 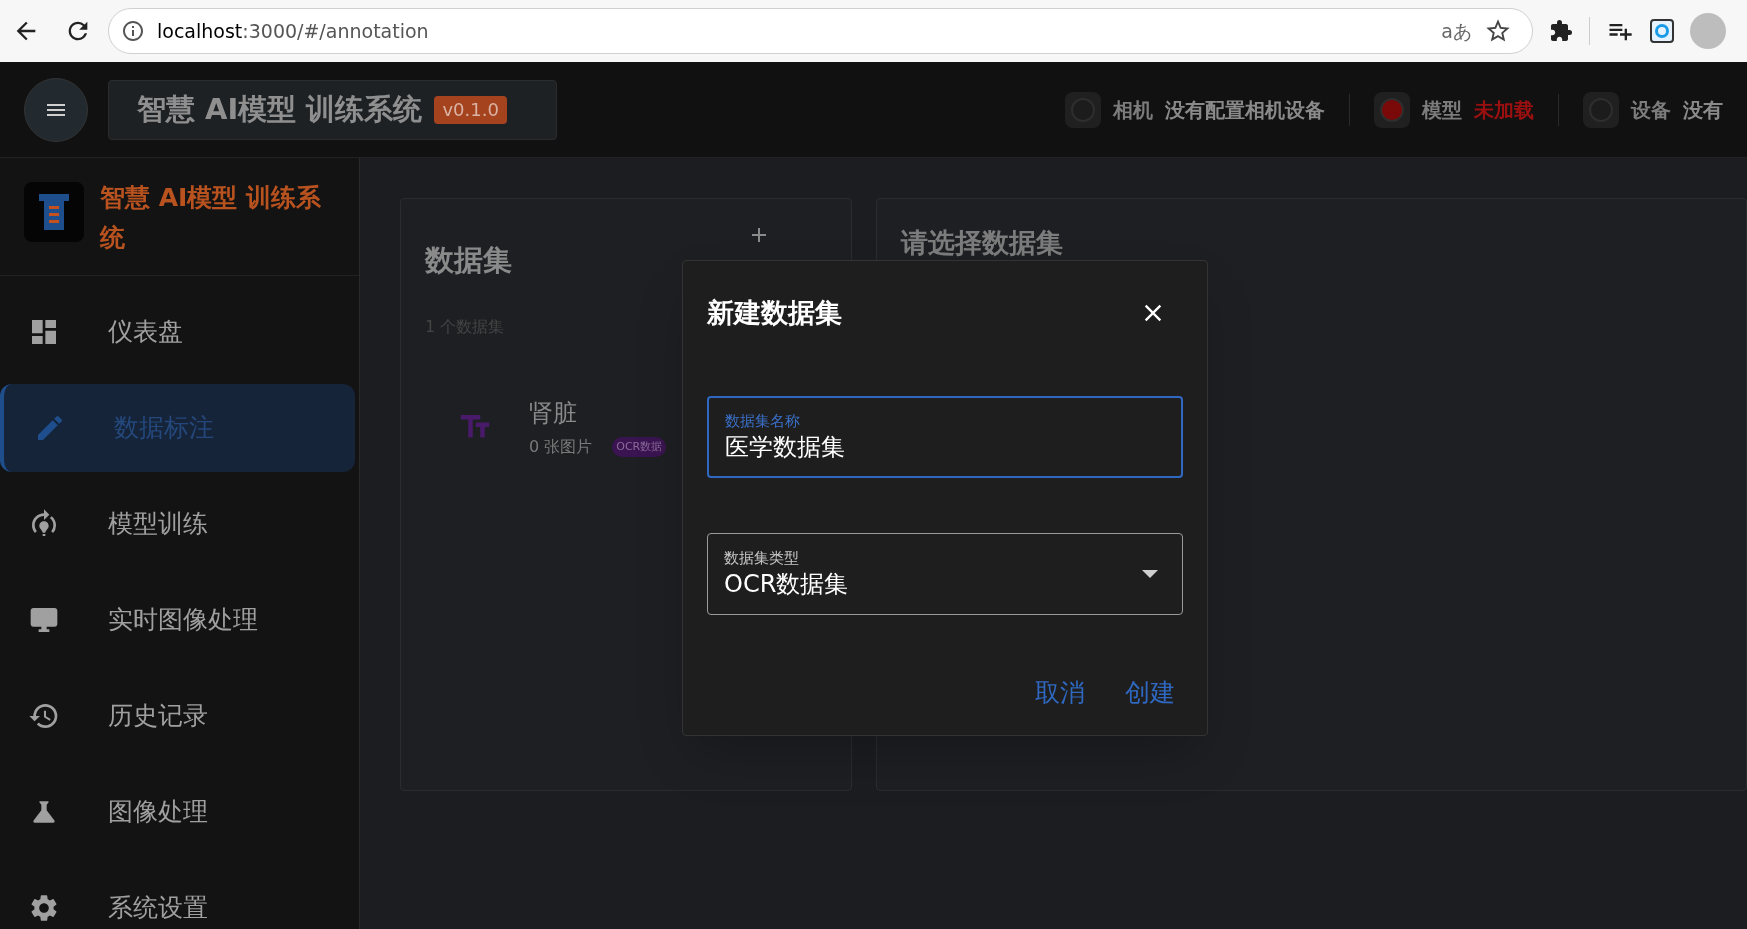 What do you see at coordinates (639, 446) in the screenshot?
I see `dataset-type-tag: OCR数据` at bounding box center [639, 446].